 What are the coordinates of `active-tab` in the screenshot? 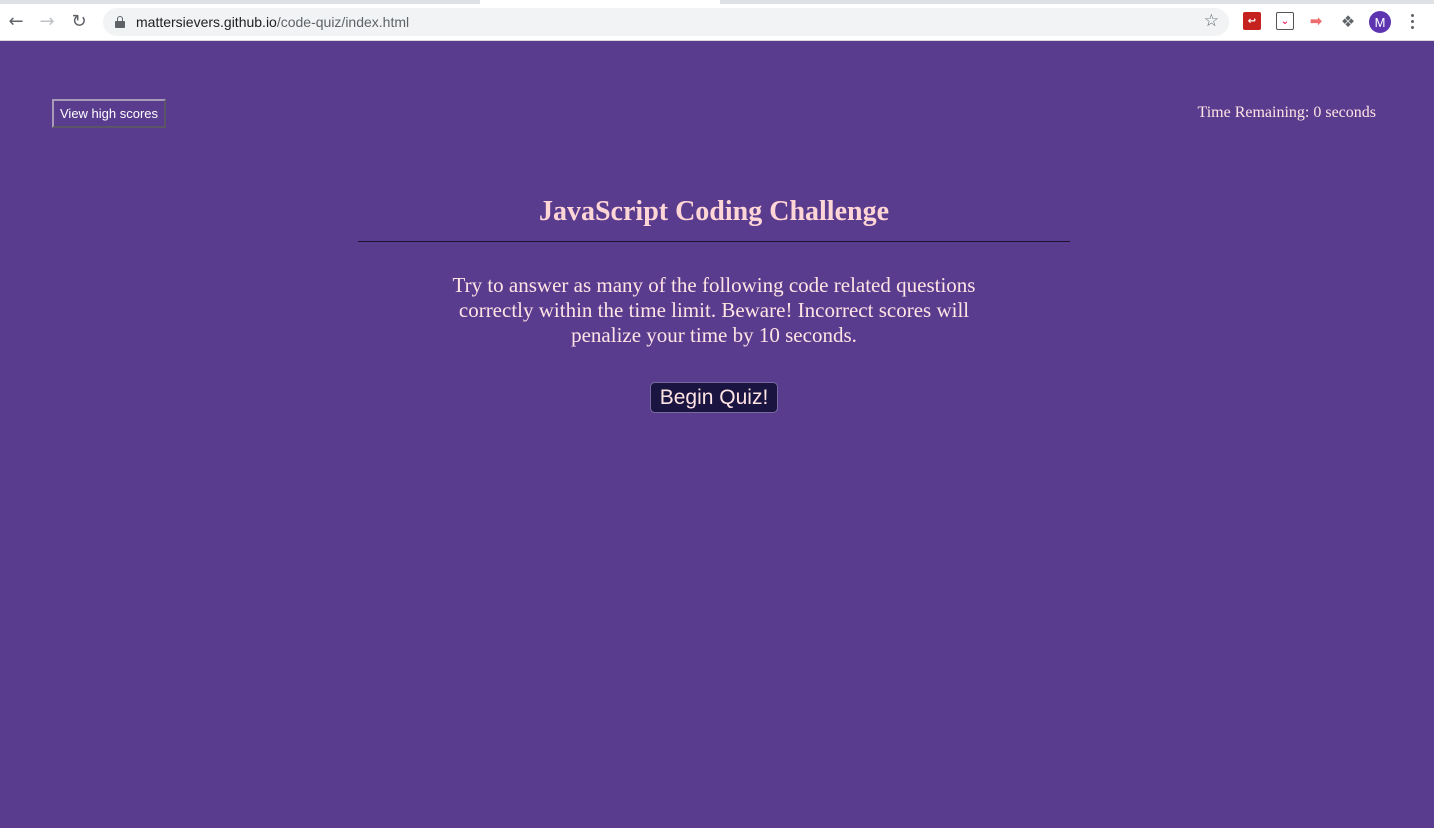 It's located at (600, 2).